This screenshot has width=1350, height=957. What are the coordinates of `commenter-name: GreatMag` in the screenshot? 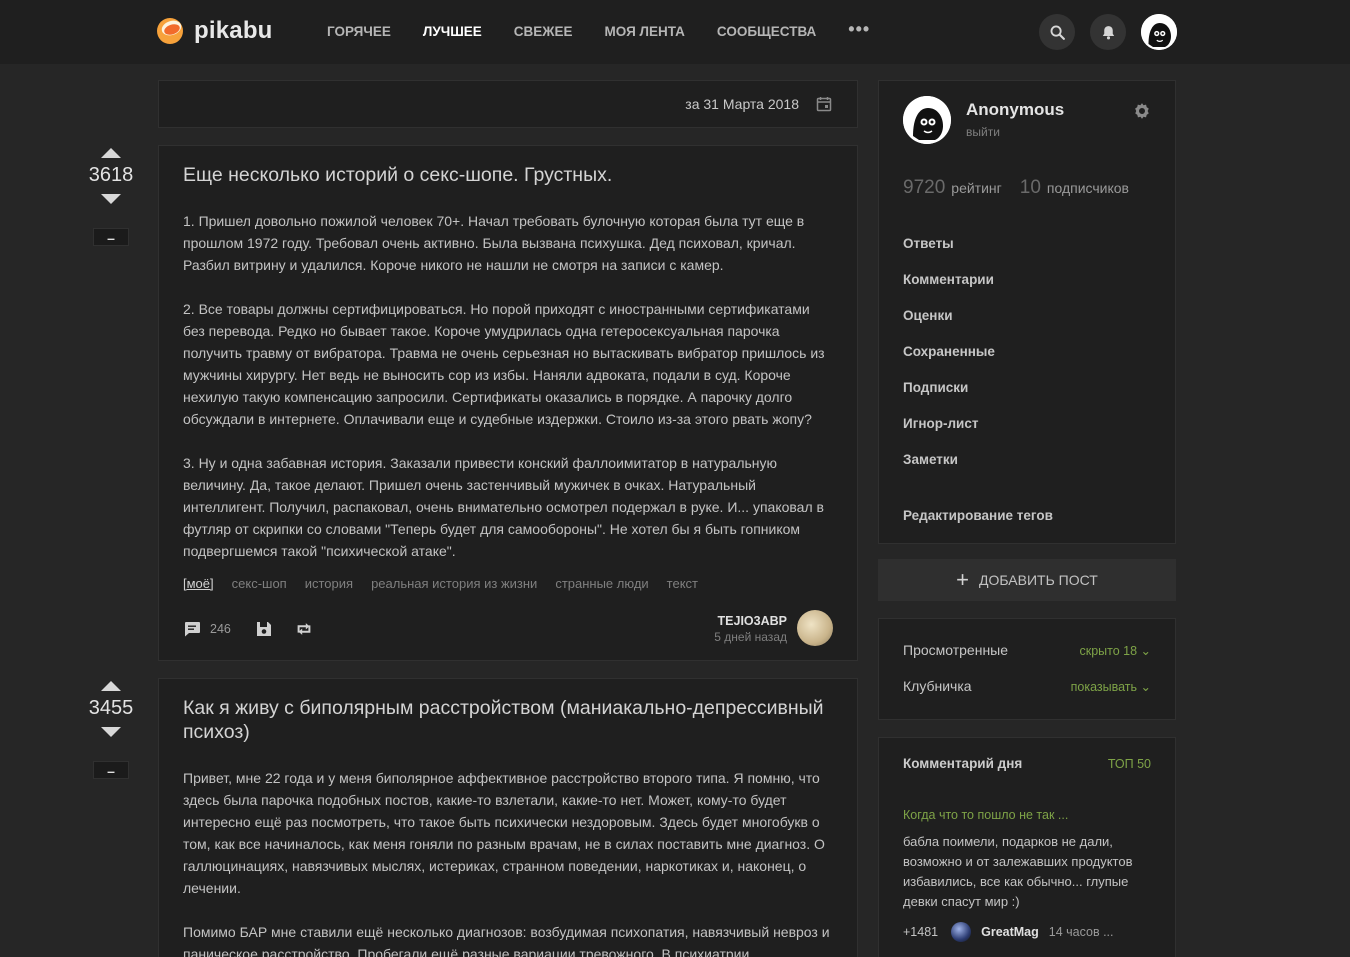 It's located at (1010, 932).